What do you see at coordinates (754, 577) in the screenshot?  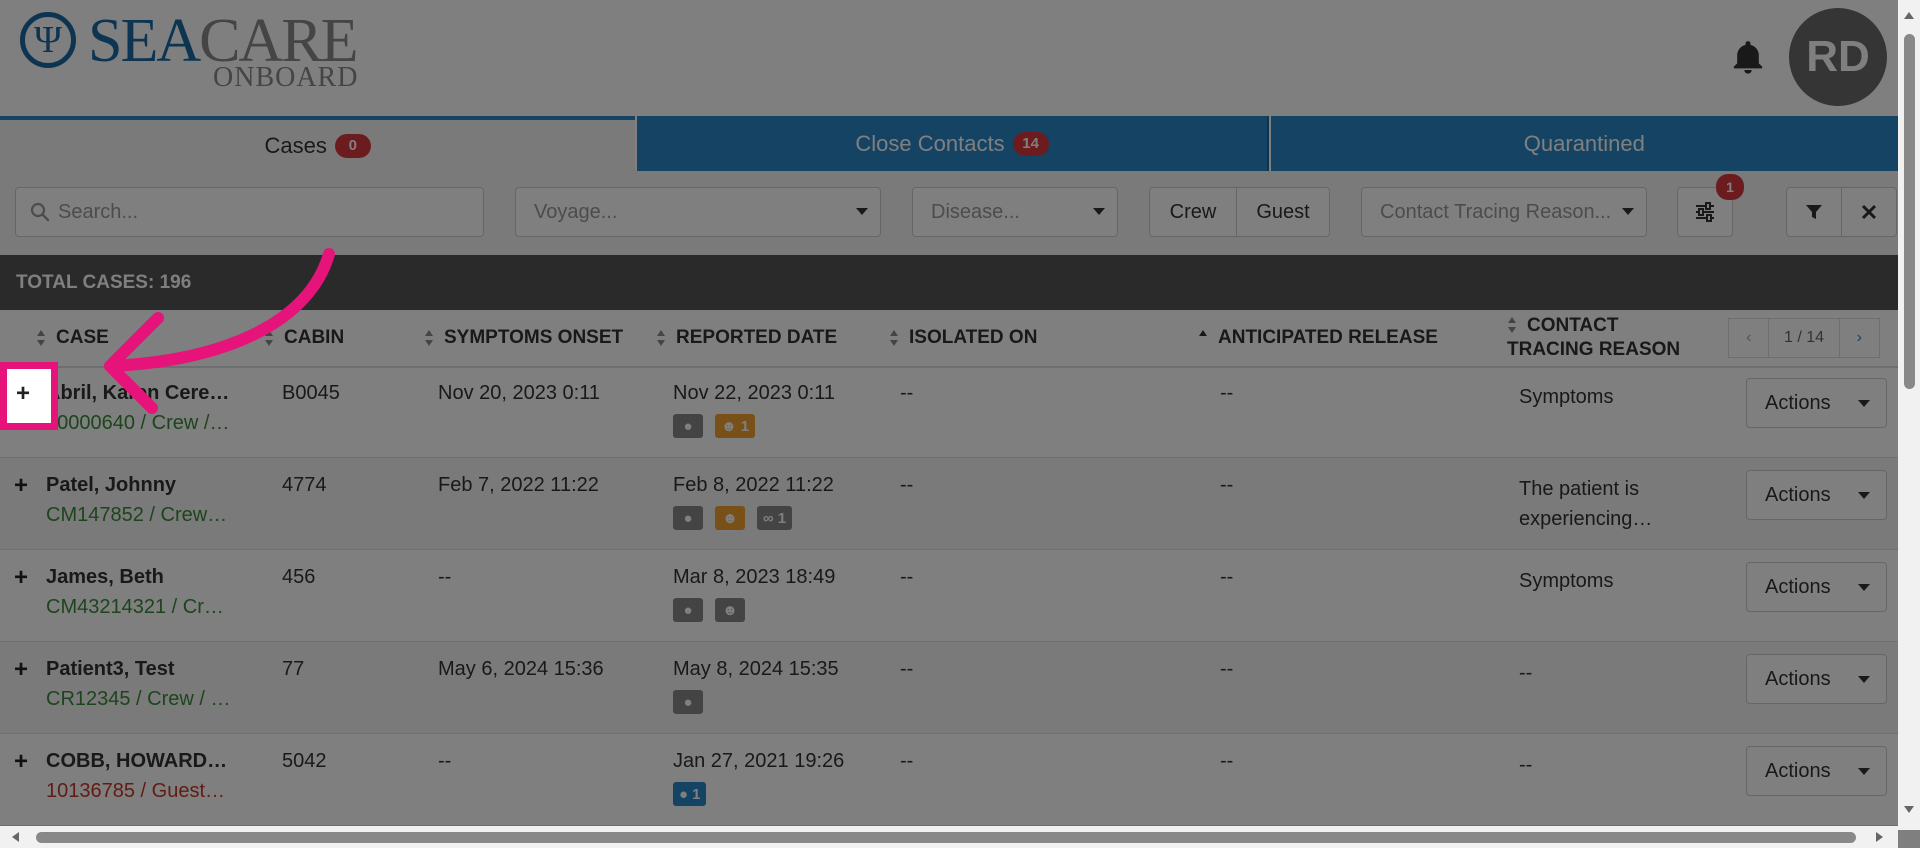 I see `reported-date-cell: Mar 8, 2023 18:49` at bounding box center [754, 577].